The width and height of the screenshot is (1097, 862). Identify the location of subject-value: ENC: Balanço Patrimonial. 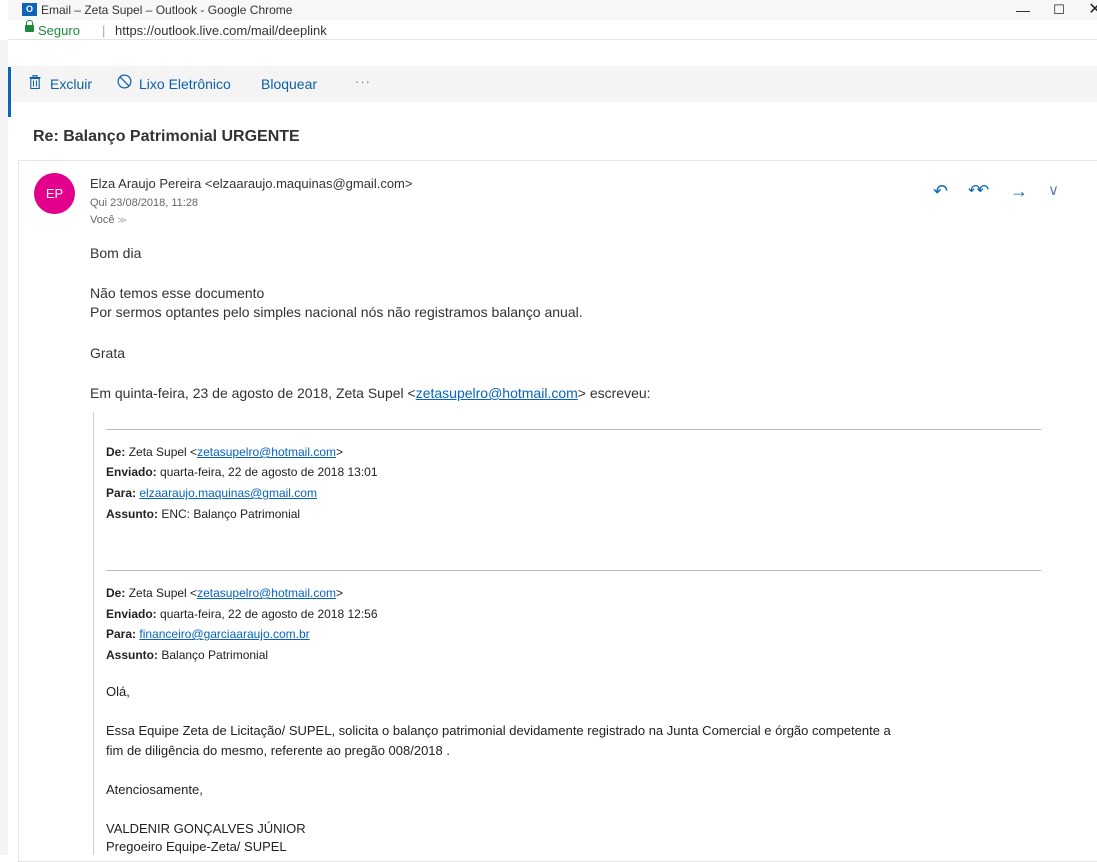
(231, 514).